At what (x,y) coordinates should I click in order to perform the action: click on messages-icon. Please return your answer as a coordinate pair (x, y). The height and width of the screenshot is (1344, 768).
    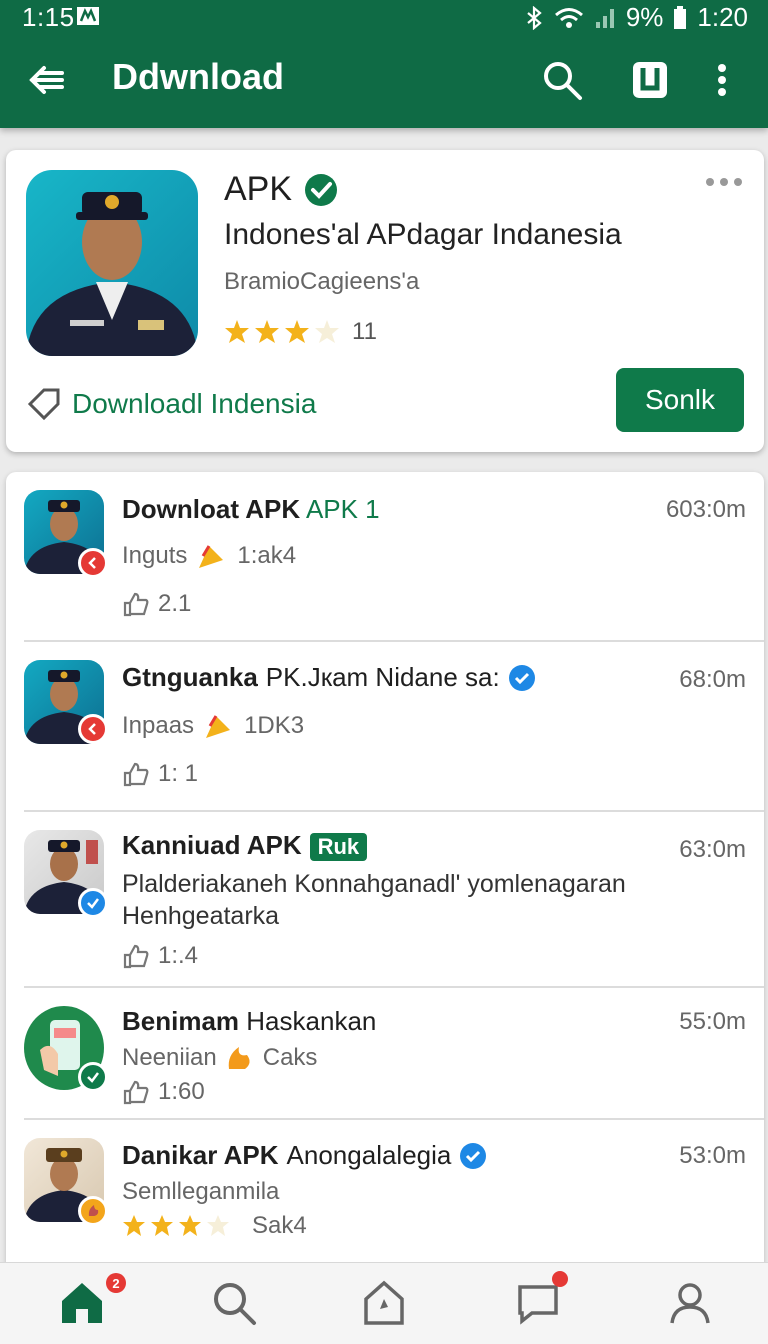
    Looking at the image, I should click on (538, 1303).